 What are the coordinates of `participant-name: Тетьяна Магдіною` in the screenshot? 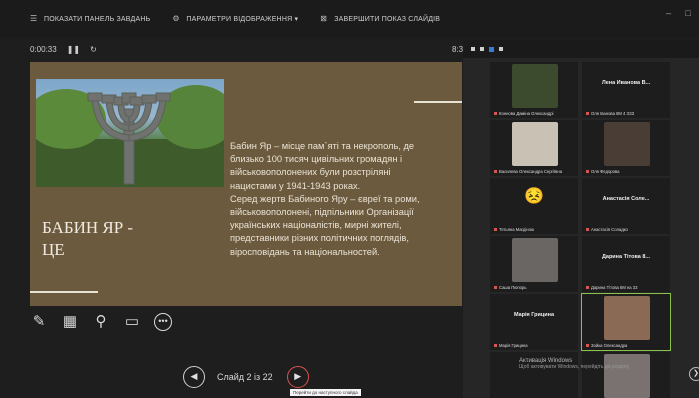 It's located at (514, 229).